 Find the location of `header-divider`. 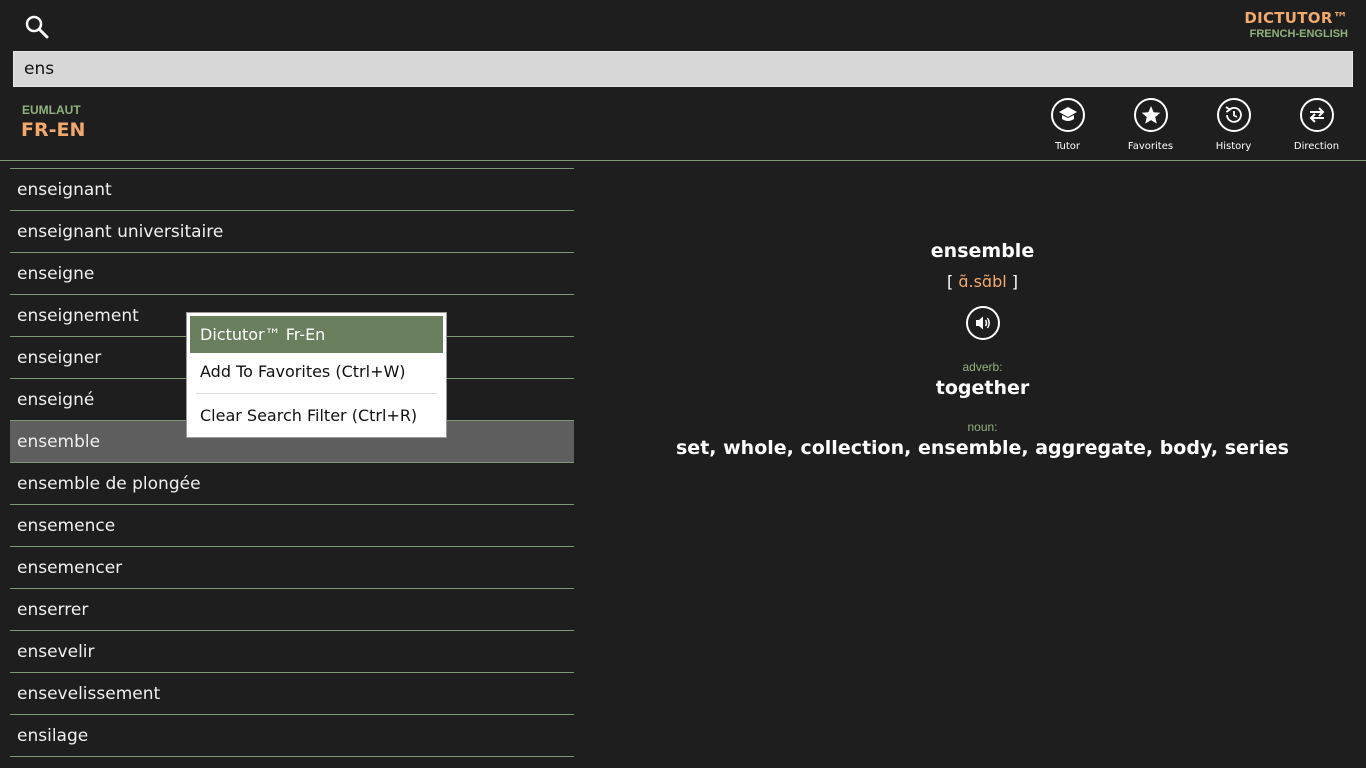

header-divider is located at coordinates (683, 160).